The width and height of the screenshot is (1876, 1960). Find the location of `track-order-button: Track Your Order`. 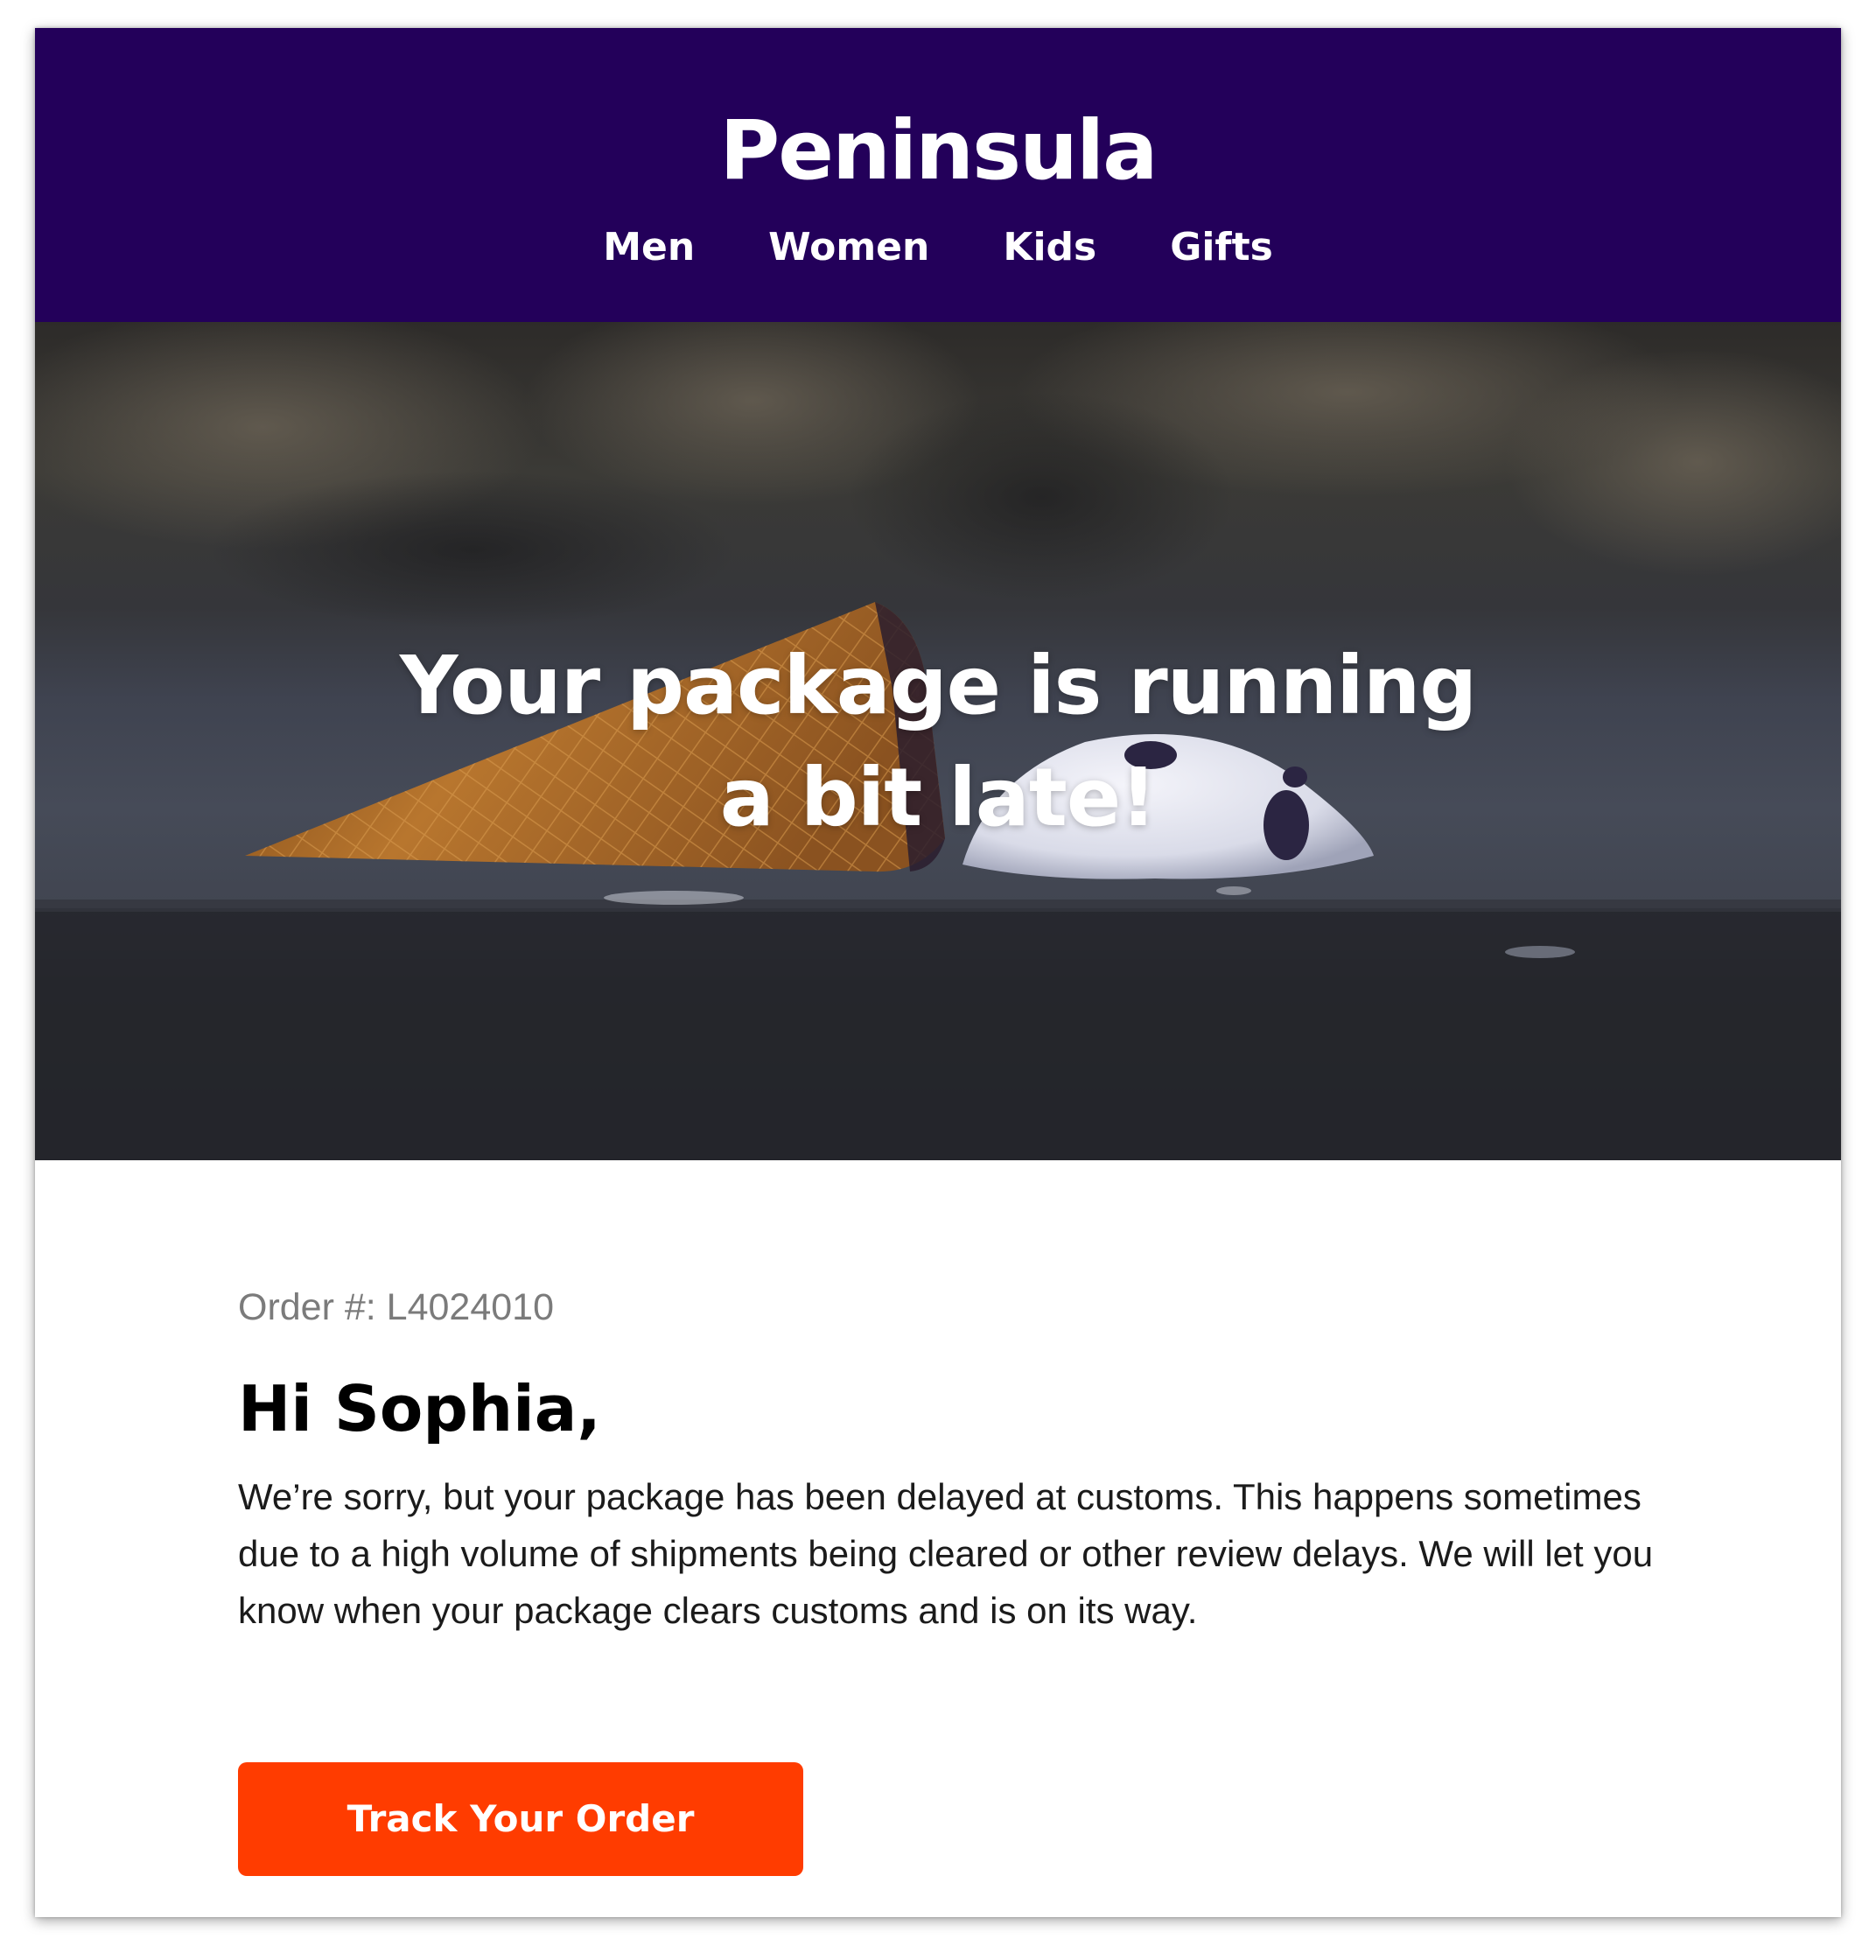

track-order-button: Track Your Order is located at coordinates (520, 1819).